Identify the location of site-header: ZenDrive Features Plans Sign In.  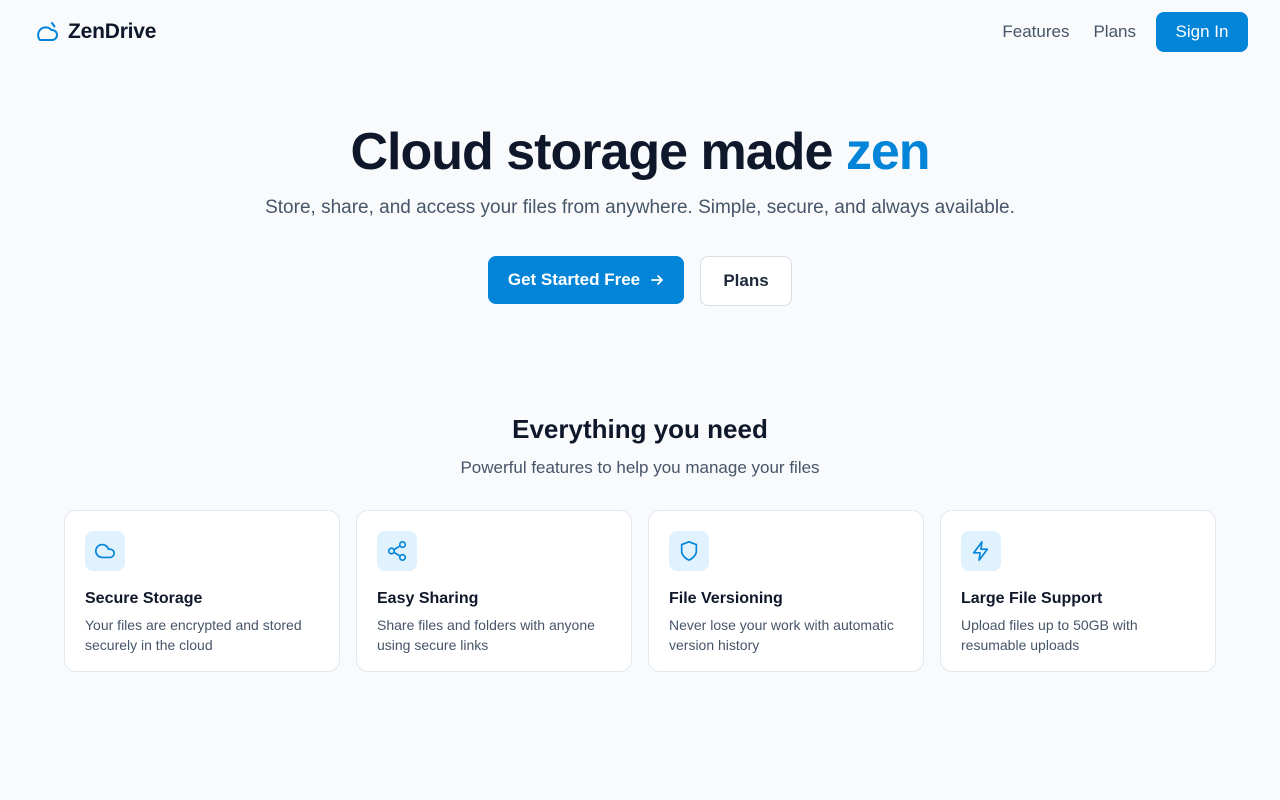
(640, 32).